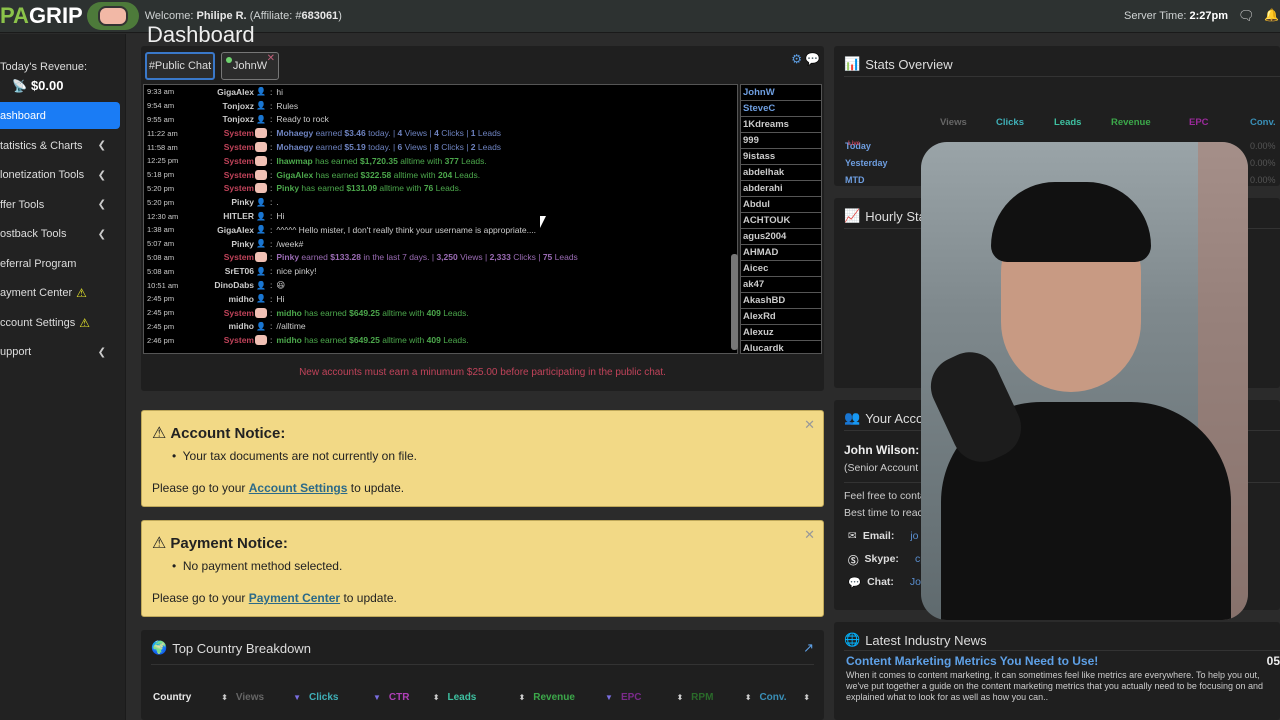  Describe the element at coordinates (161, 92) in the screenshot. I see `message-time: 9:33 am` at that location.